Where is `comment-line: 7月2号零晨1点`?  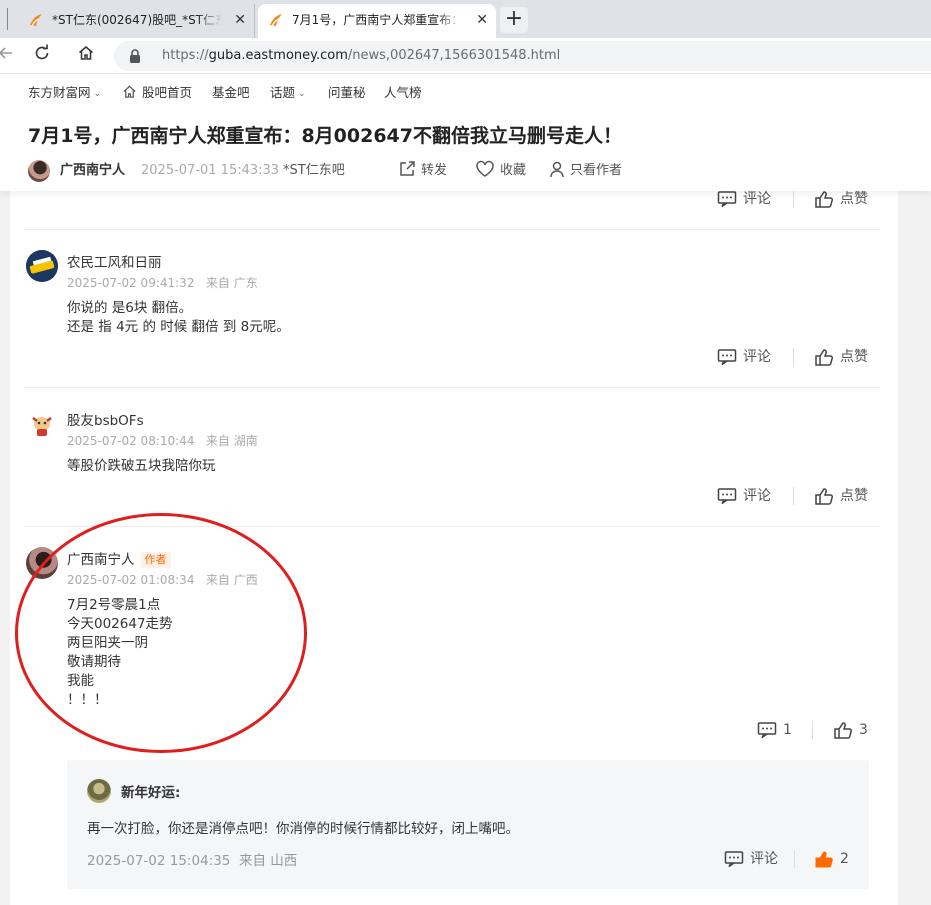 comment-line: 7月2号零晨1点 is located at coordinates (114, 605).